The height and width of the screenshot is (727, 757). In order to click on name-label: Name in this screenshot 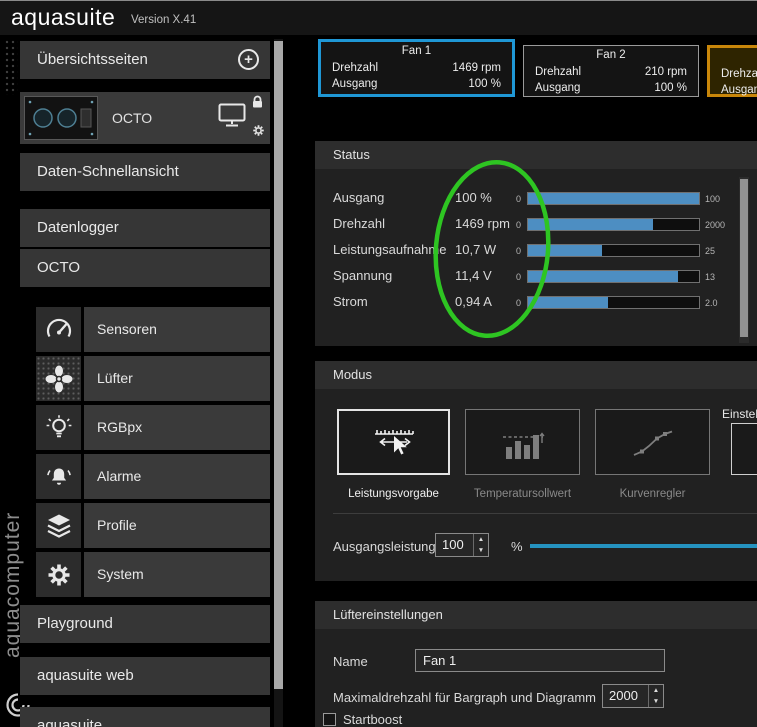, I will do `click(350, 661)`.